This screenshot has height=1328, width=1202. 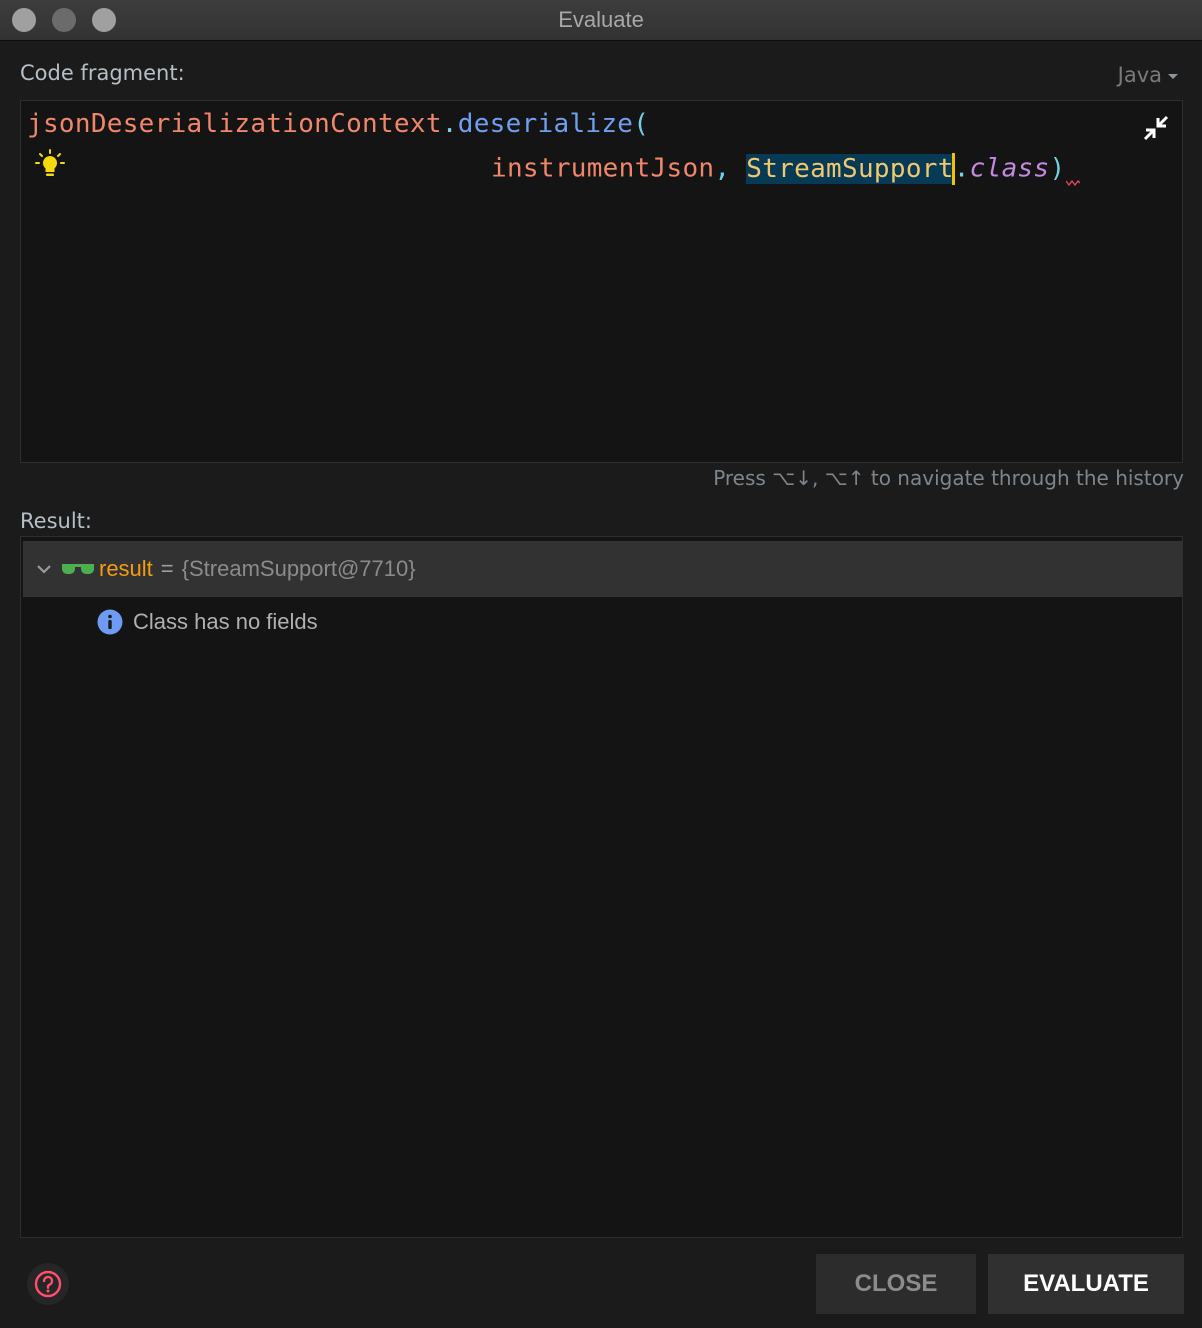 I want to click on result-label: Result:, so click(x=56, y=521).